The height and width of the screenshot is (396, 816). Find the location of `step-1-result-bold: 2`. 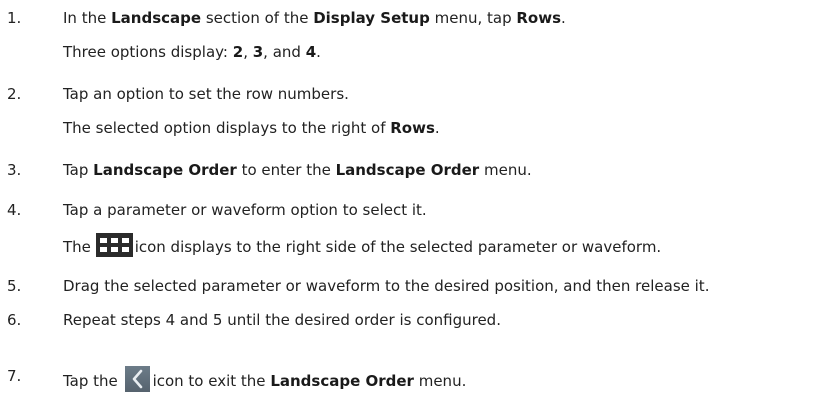

step-1-result-bold: 2 is located at coordinates (238, 52).